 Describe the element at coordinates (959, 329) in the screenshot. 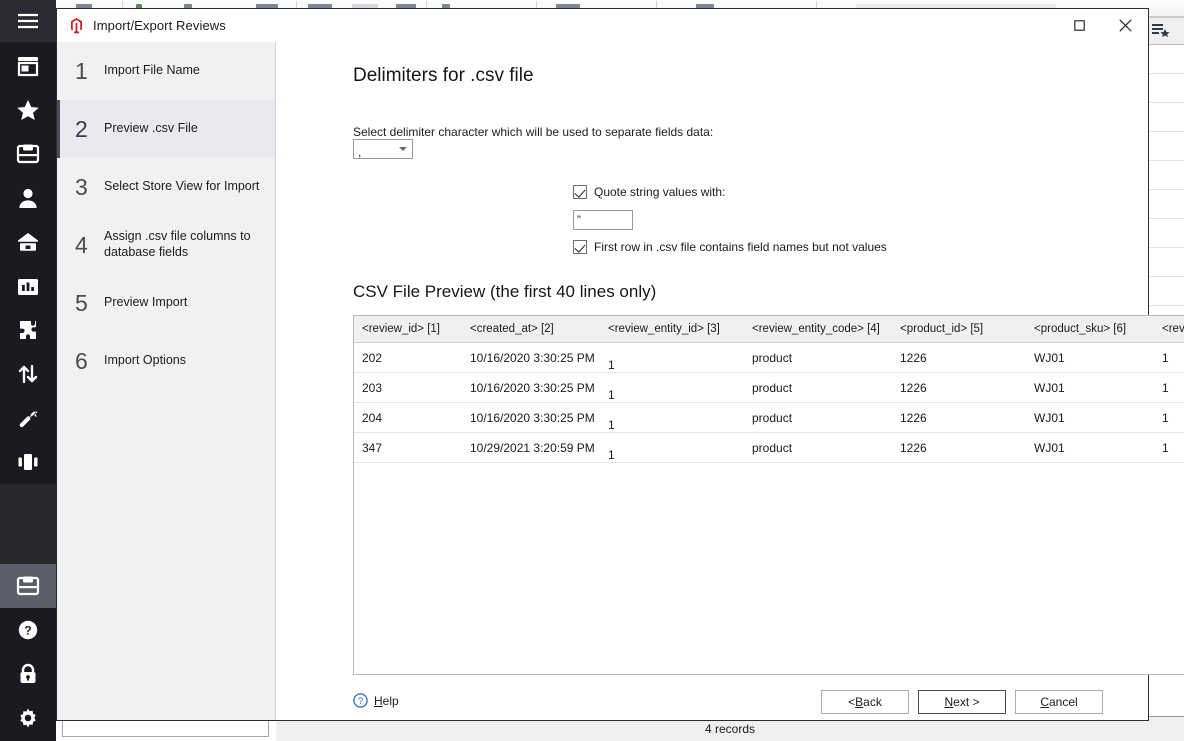

I see `column-header-product-id: <product_id> [5]` at that location.